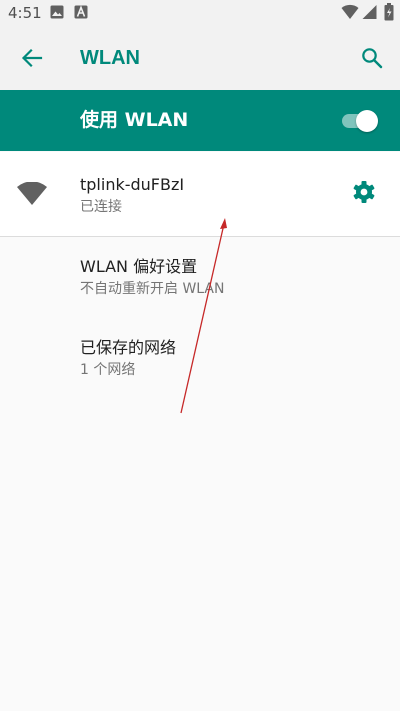 Image resolution: width=400 pixels, height=711 pixels. I want to click on back-button, so click(32, 58).